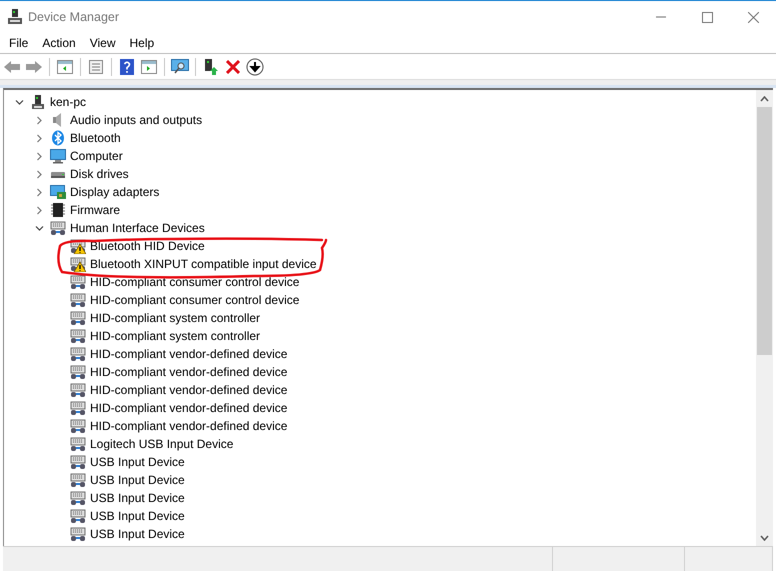  What do you see at coordinates (764, 537) in the screenshot?
I see `chevron-down-icon` at bounding box center [764, 537].